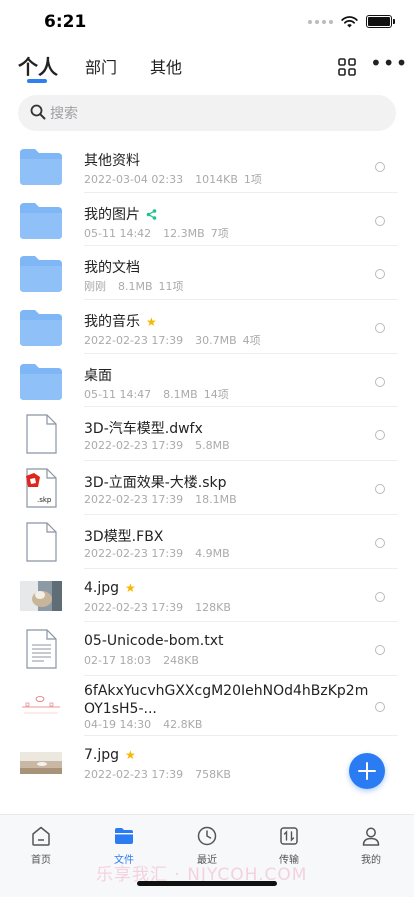 Image resolution: width=414 pixels, height=897 pixels. What do you see at coordinates (143, 429) in the screenshot?
I see `file-name: 3D-汽车模型.dwfx` at bounding box center [143, 429].